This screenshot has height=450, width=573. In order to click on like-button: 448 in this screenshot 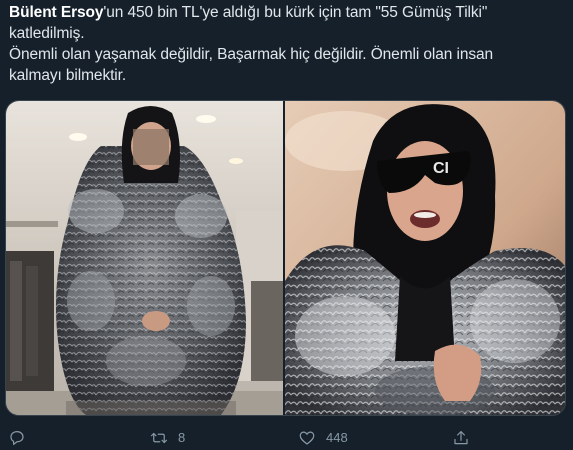, I will do `click(323, 437)`.